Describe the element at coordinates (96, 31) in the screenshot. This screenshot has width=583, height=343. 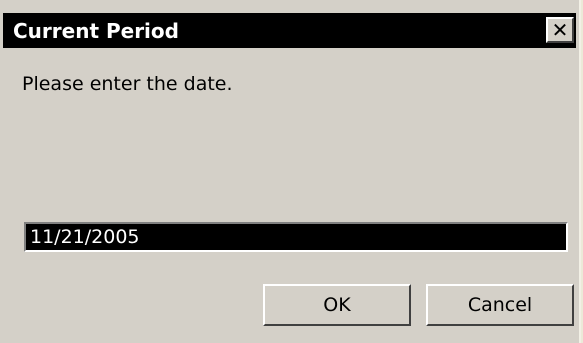
I see `dialog-title: Current Period` at that location.